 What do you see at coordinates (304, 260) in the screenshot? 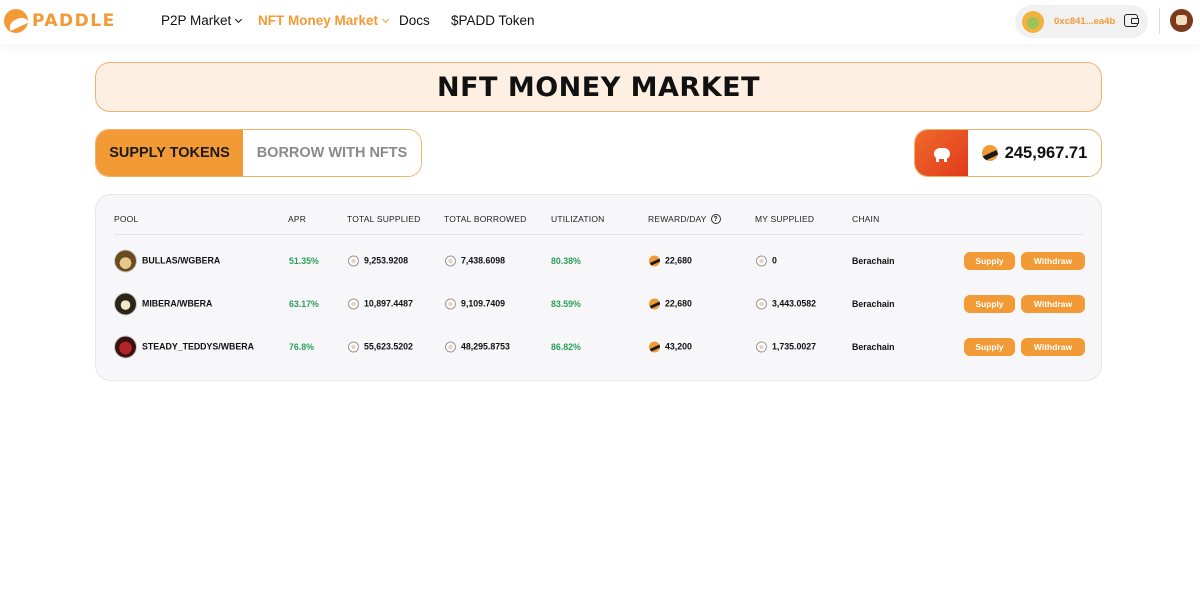
I see `apr-value: 51.35%` at bounding box center [304, 260].